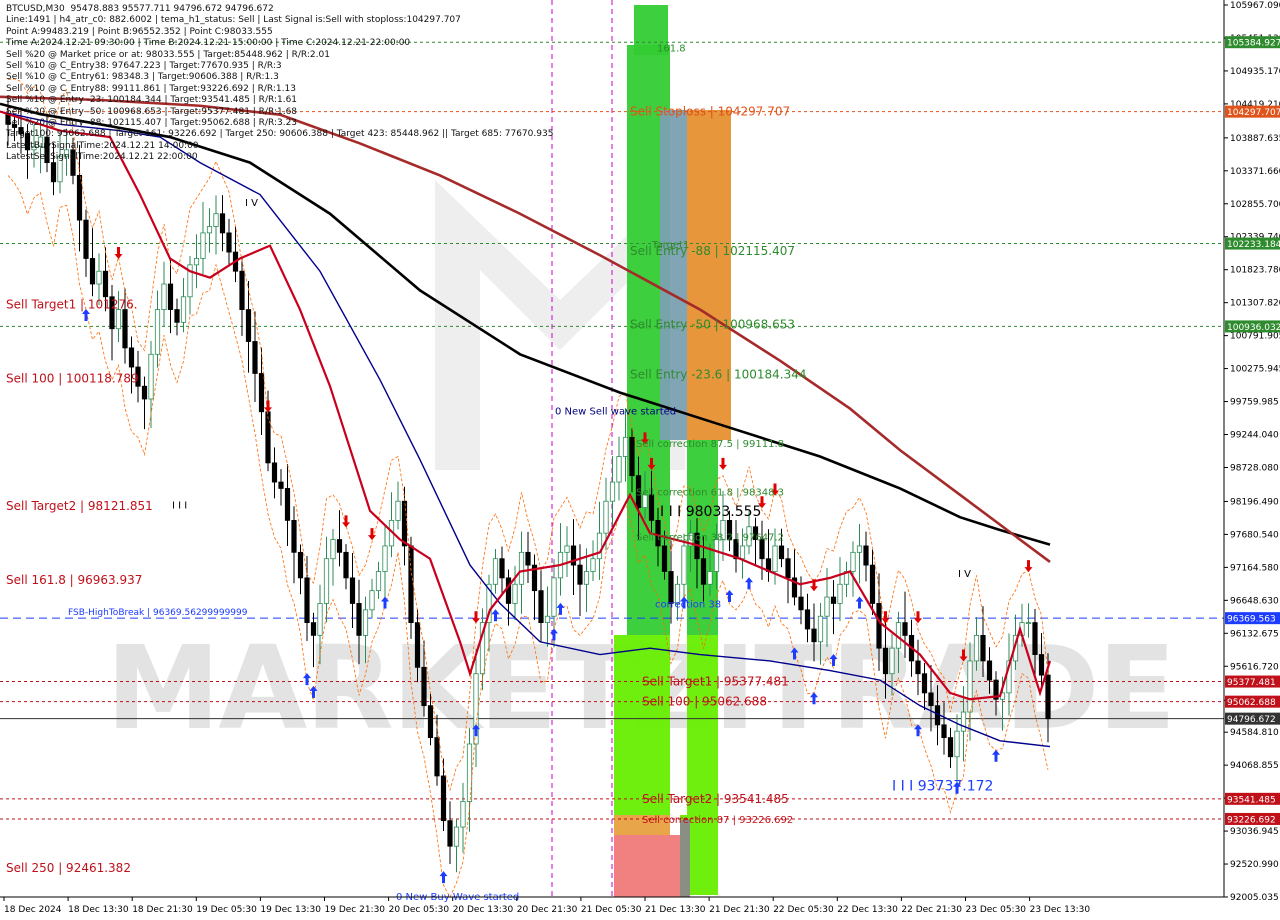  I want to click on price-tag-label: 100936.032, so click(1253, 328).